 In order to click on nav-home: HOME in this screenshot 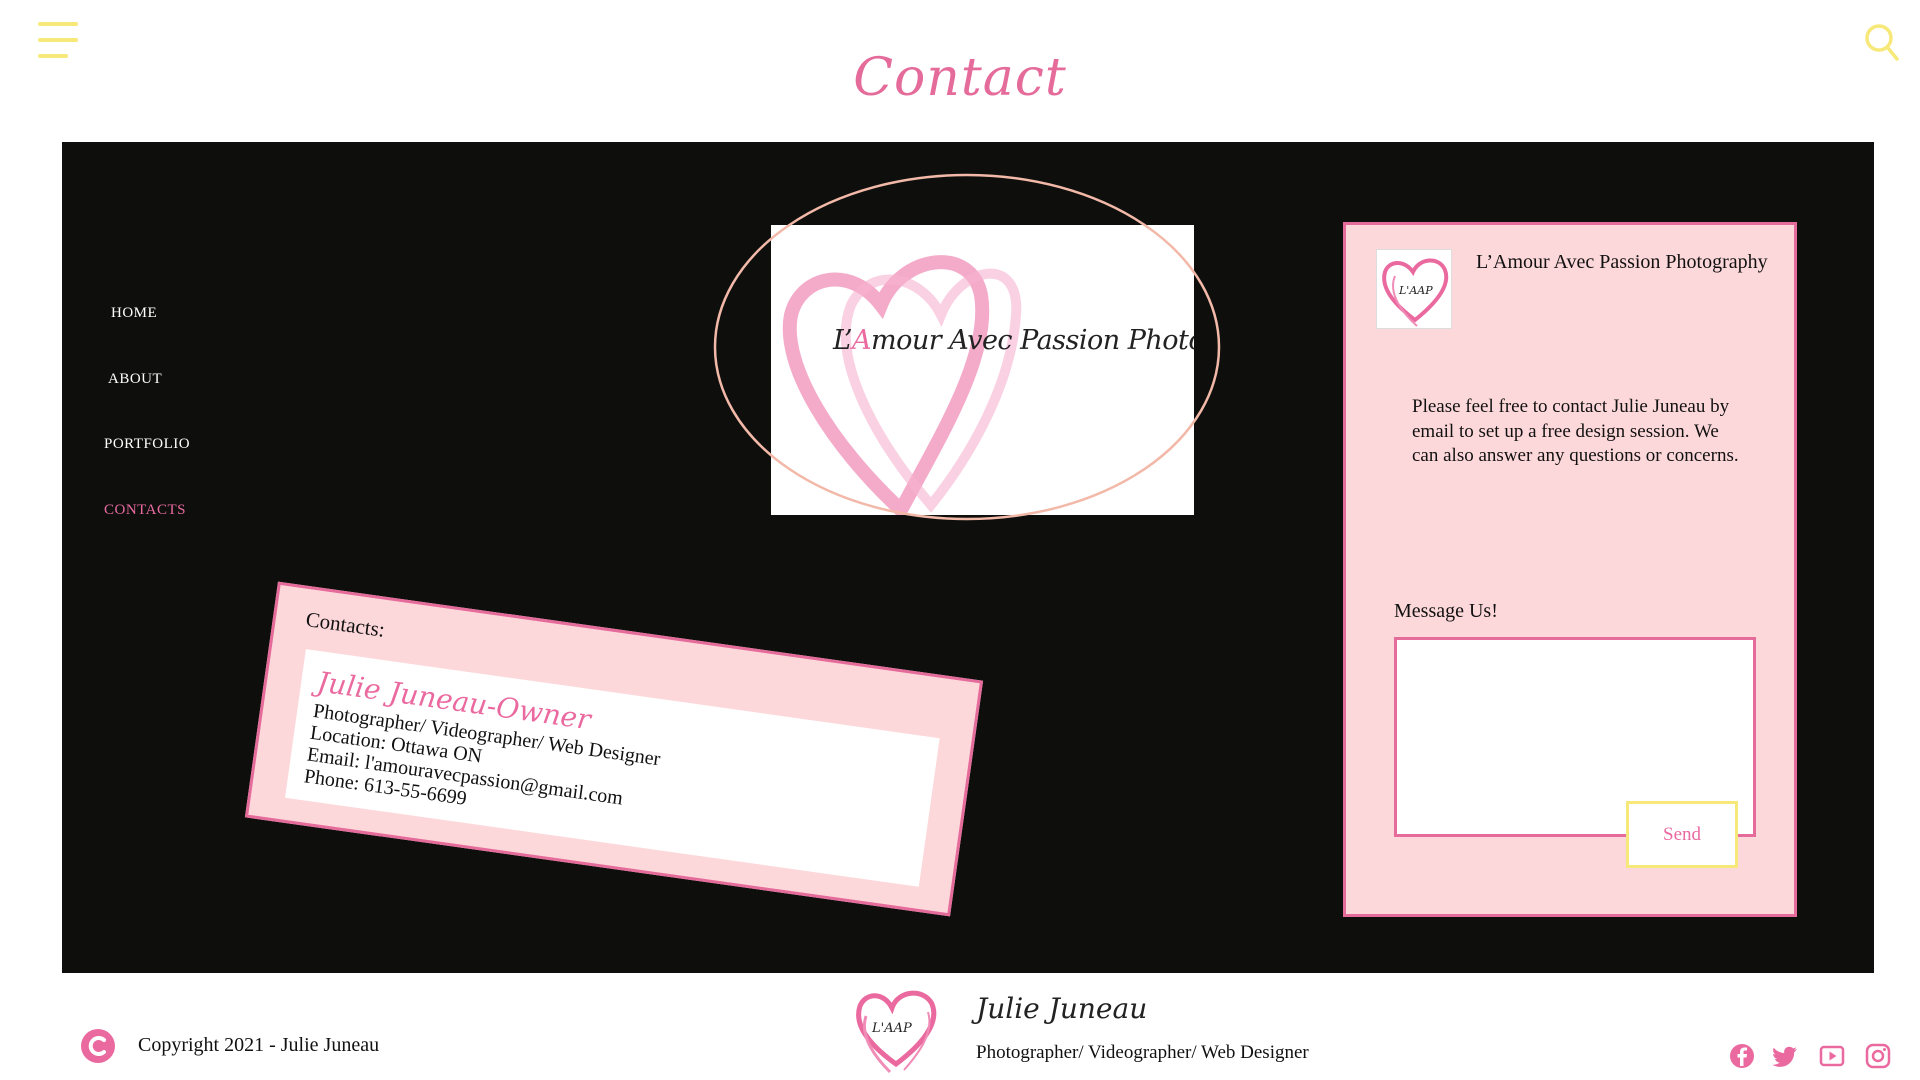, I will do `click(134, 313)`.